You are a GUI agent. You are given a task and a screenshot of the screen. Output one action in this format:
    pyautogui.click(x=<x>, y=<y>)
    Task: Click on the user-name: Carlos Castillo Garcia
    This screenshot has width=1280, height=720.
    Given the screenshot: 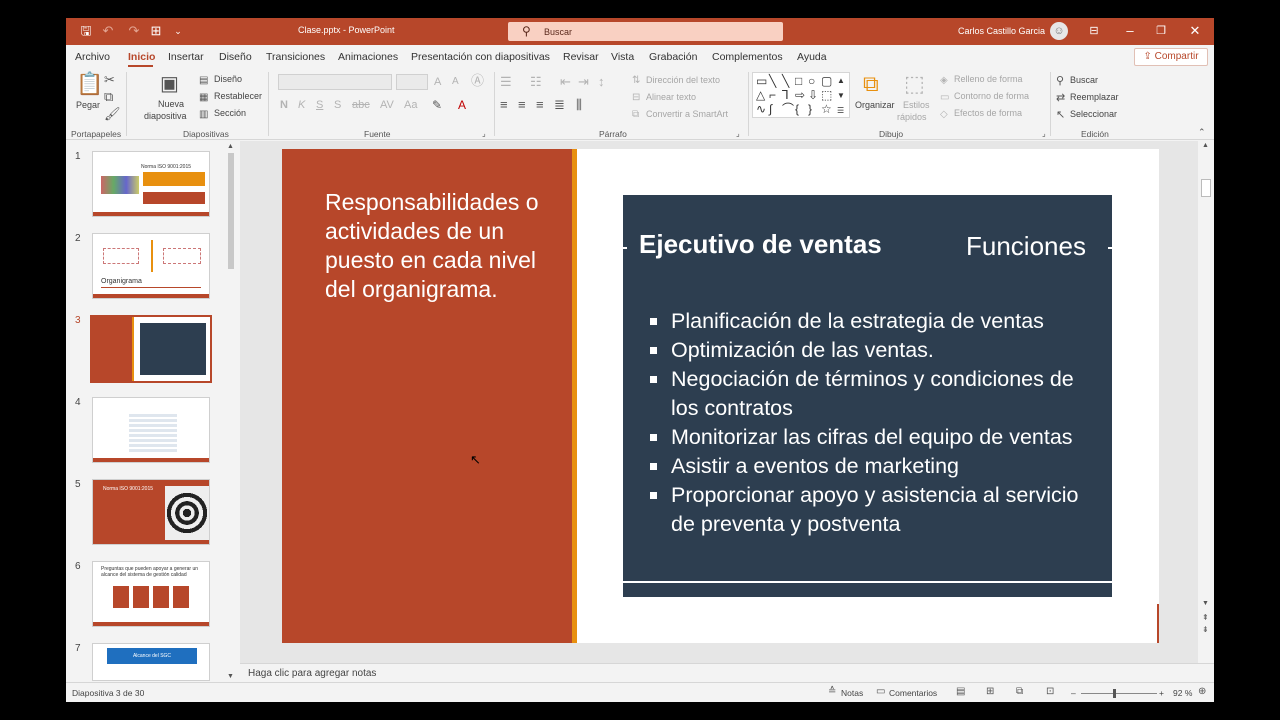 What is the action you would take?
    pyautogui.click(x=1001, y=31)
    